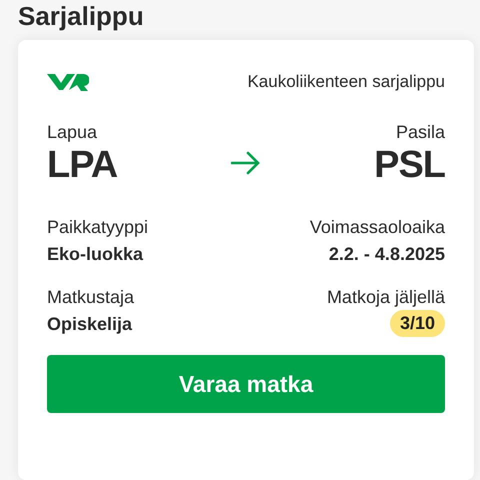  I want to click on ticket-type: Kaukoliikenteen sarjalippu, so click(346, 82).